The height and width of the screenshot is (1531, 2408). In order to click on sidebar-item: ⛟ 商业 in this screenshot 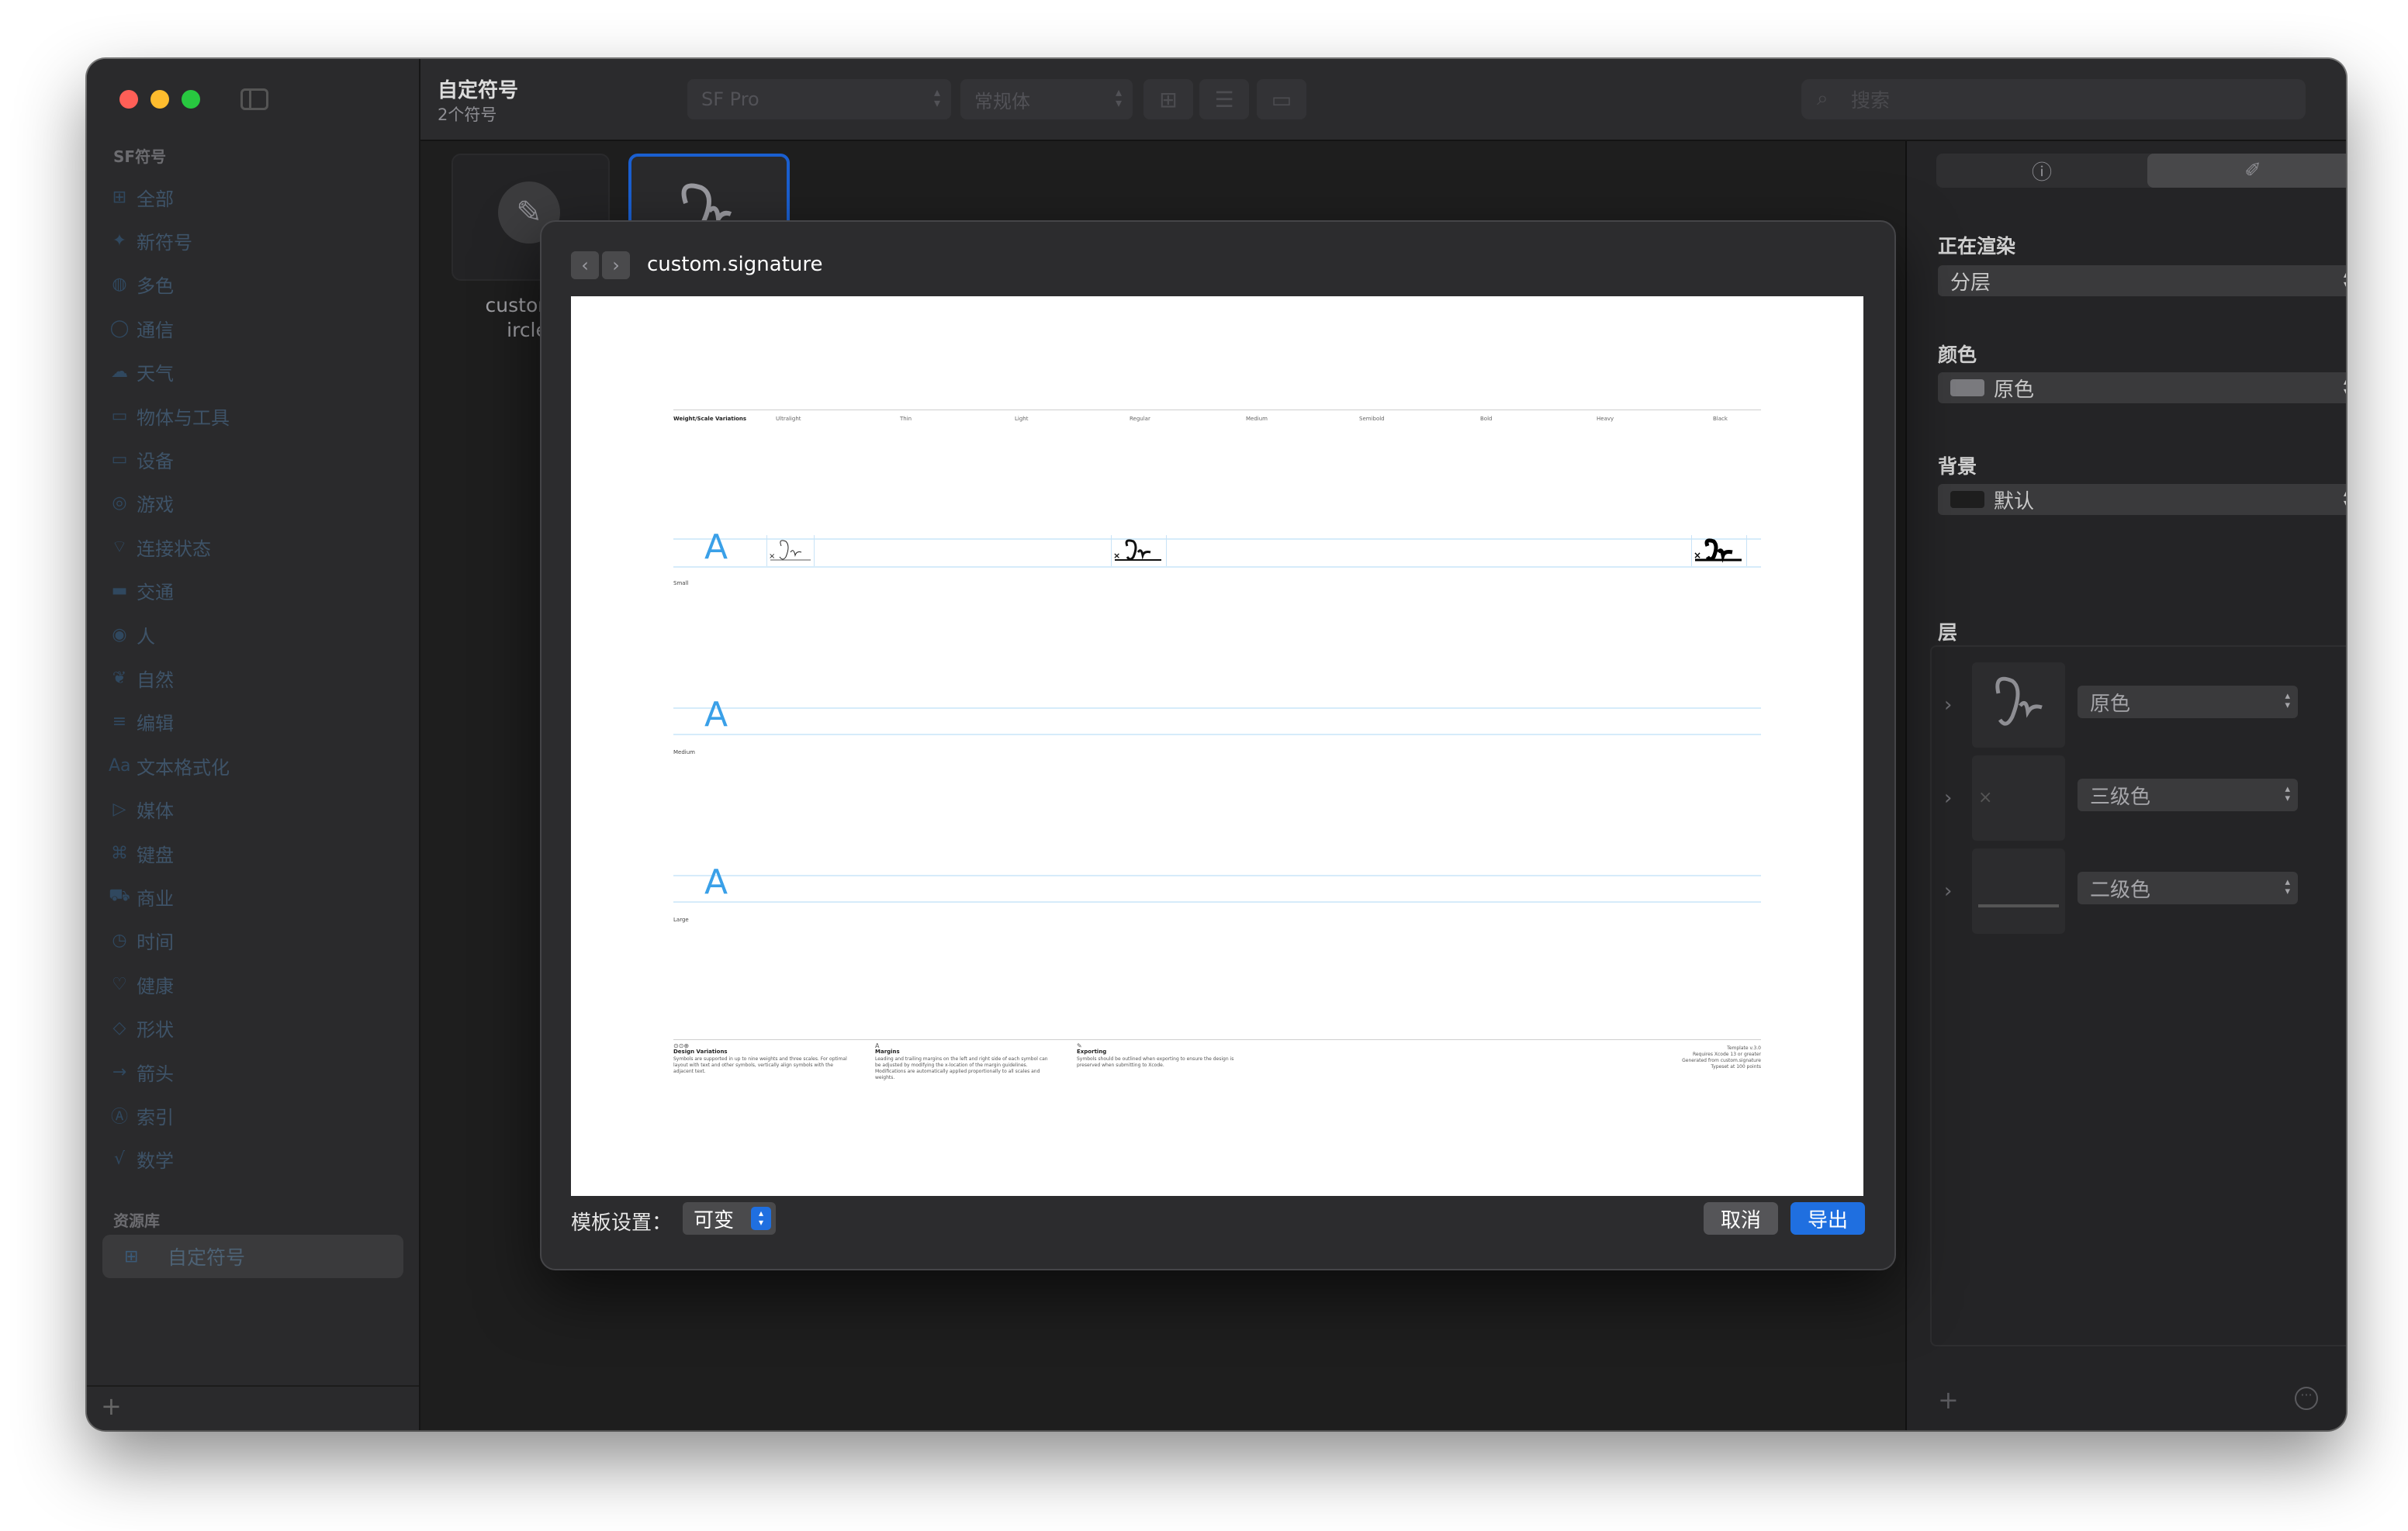, I will do `click(252, 896)`.